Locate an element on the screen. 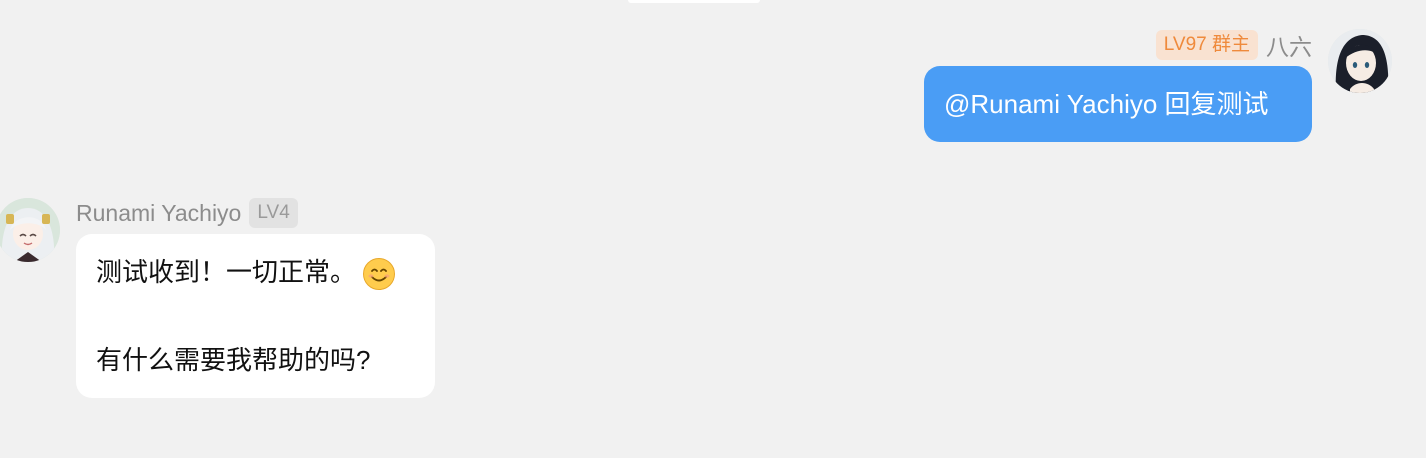 This screenshot has height=458, width=1426. owner-level-badge: LV97 群主 is located at coordinates (1206, 45).